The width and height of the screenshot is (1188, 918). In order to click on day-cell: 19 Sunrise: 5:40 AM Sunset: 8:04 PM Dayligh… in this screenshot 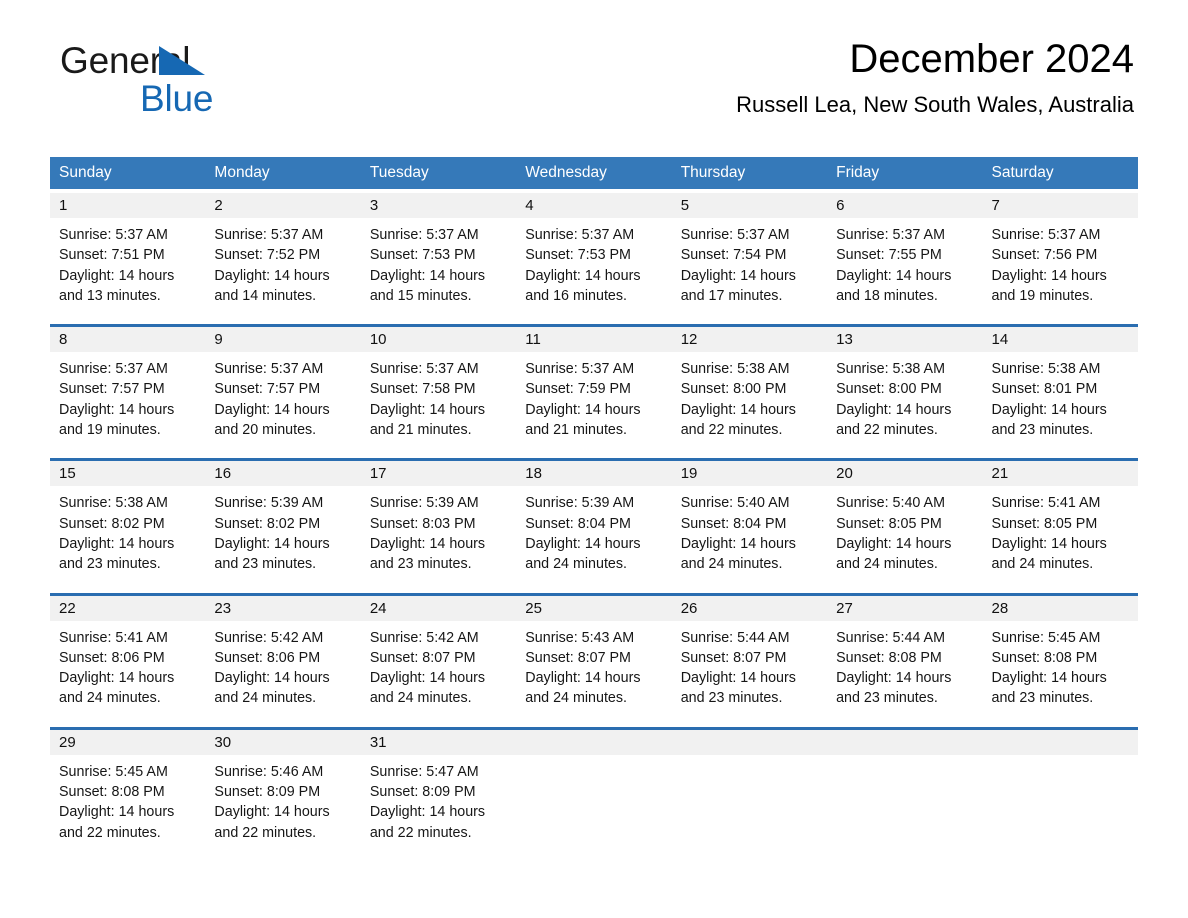, I will do `click(749, 523)`.